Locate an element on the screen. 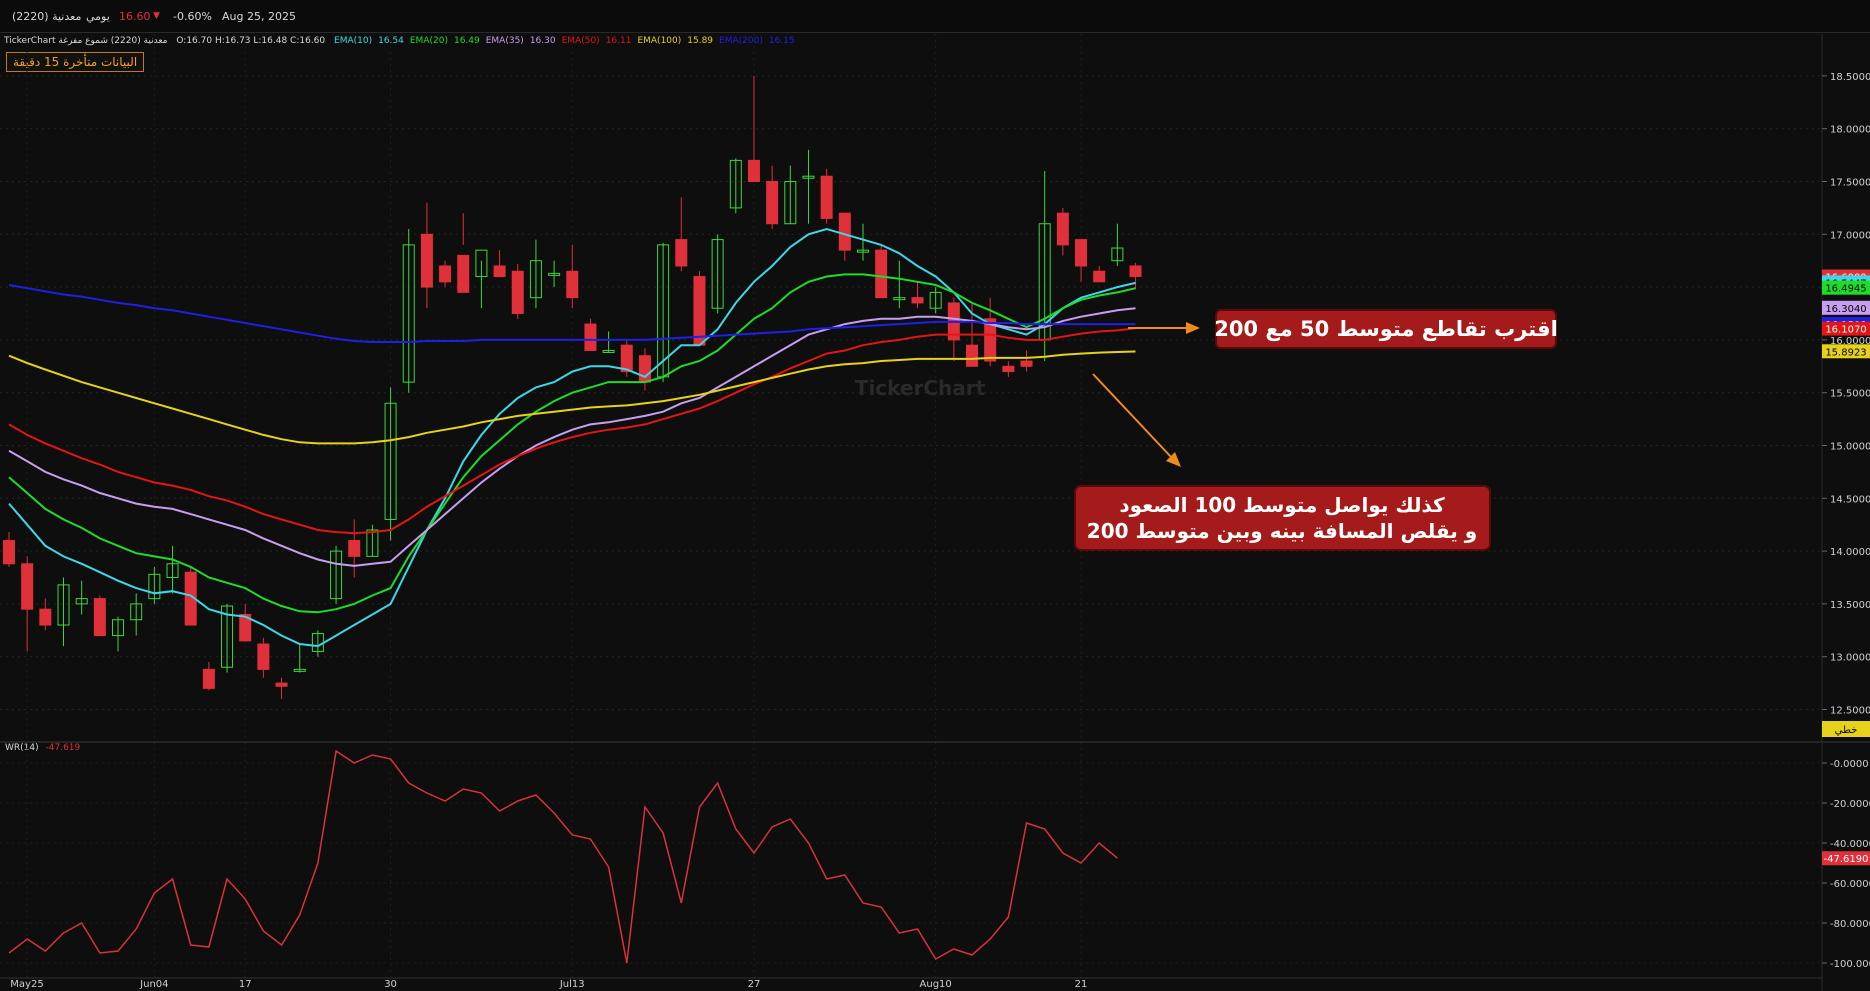 The width and height of the screenshot is (1870, 991). y-tick-label: 18.0000 is located at coordinates (1850, 130).